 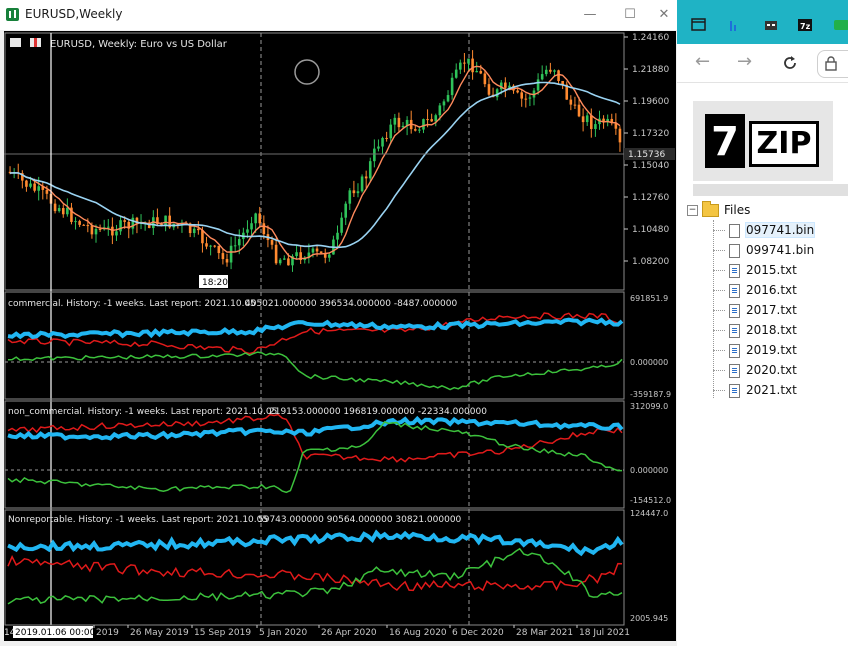 I want to click on price-level-label: 1.15040, so click(x=650, y=166).